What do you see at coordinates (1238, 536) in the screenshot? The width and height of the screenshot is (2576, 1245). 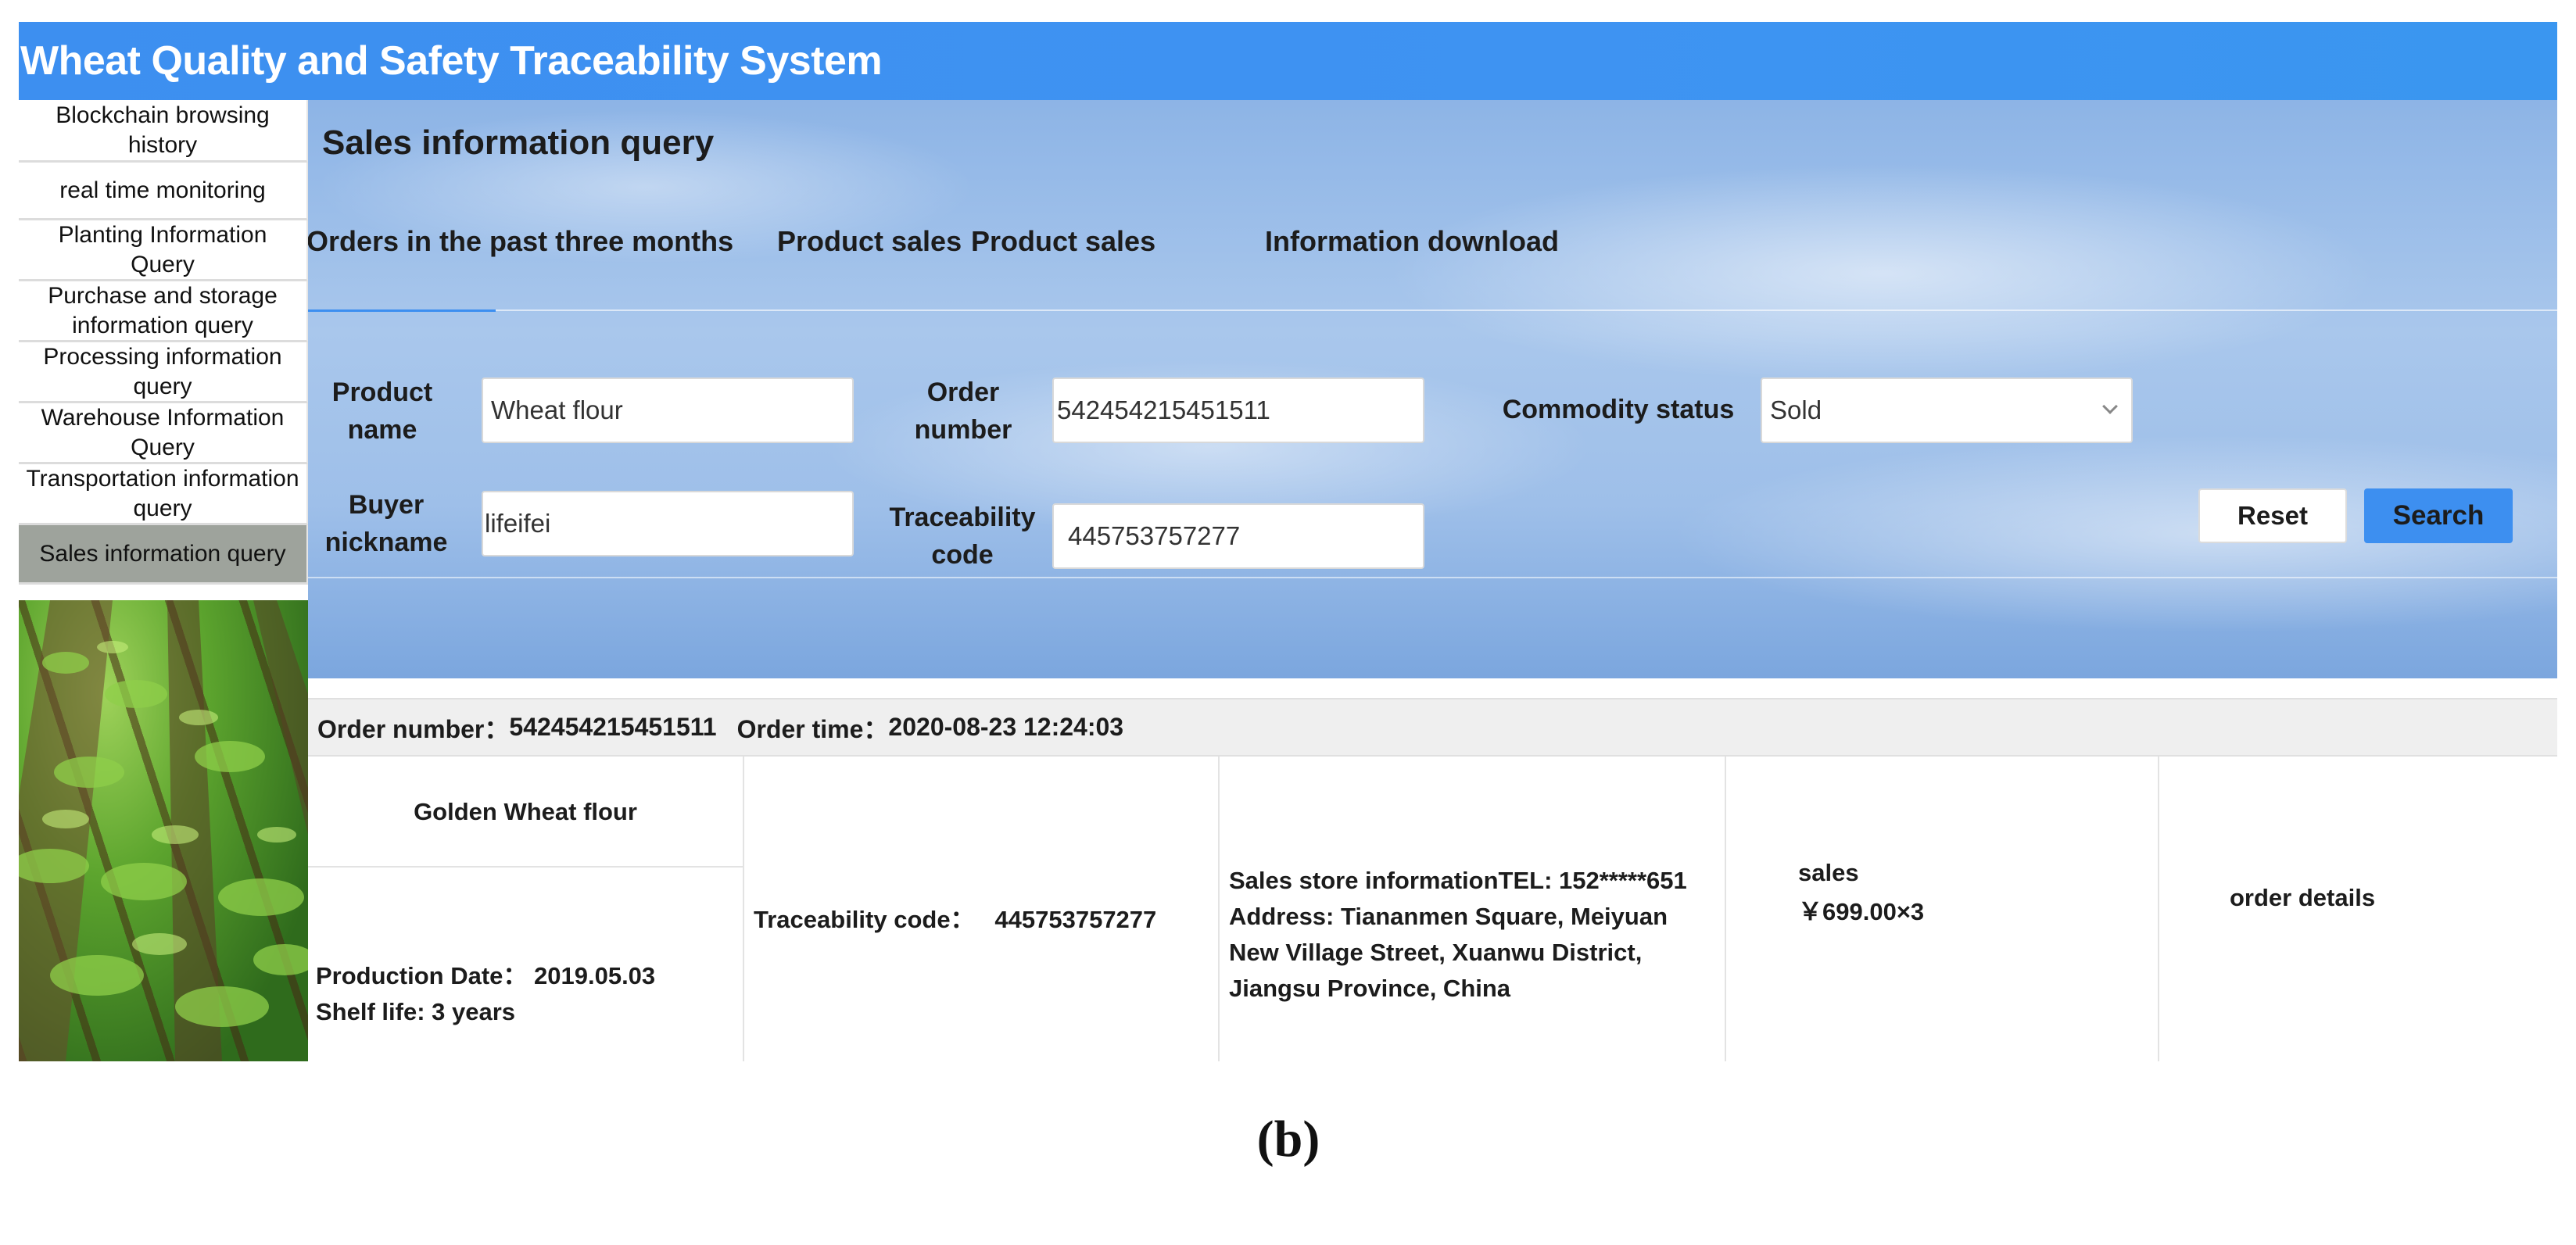 I see `traceability-code-input: 445753757277` at bounding box center [1238, 536].